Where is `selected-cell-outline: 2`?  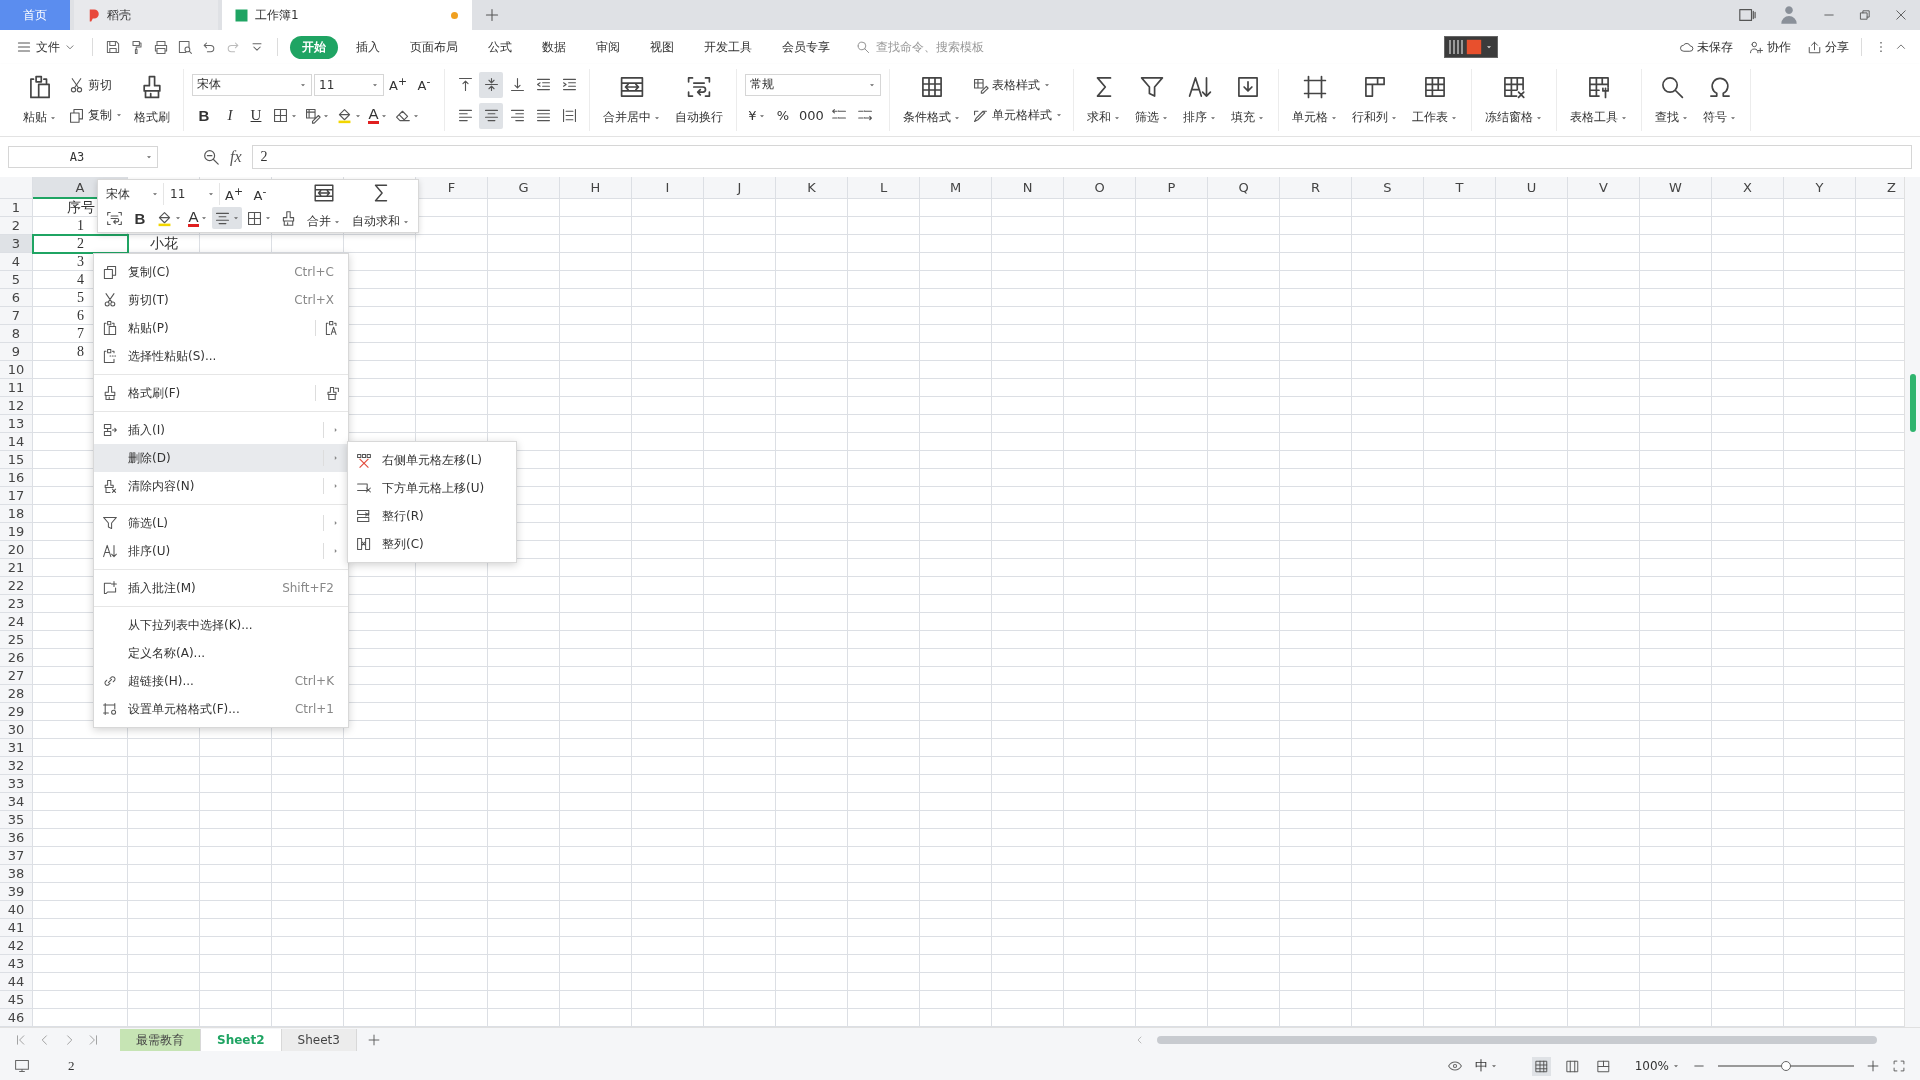
selected-cell-outline: 2 is located at coordinates (80, 244).